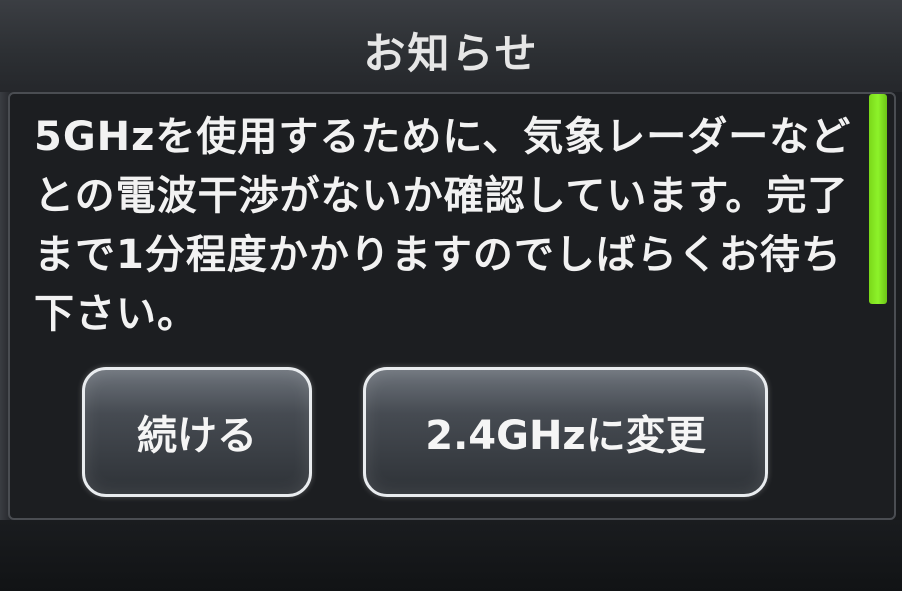  I want to click on scrollbar-thumb, so click(878, 199).